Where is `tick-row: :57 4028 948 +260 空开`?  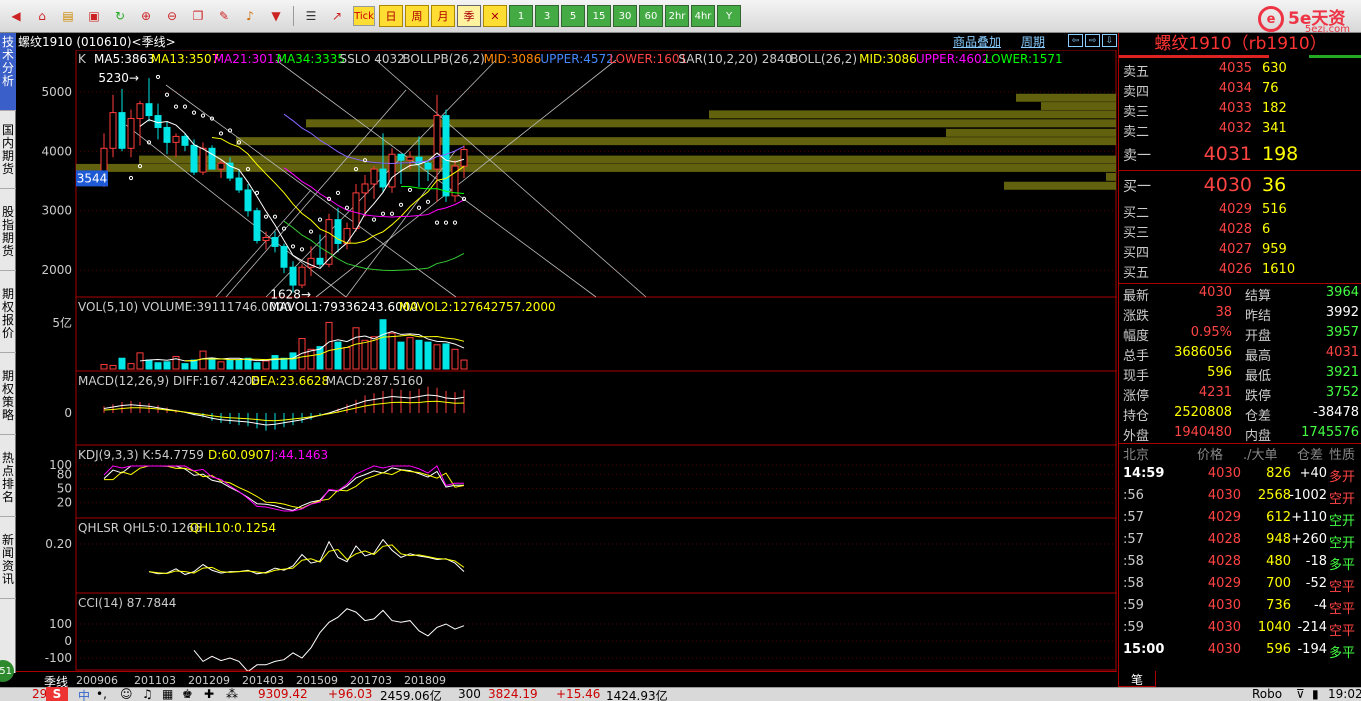
tick-row: :57 4028 948 +260 空开 is located at coordinates (1240, 543).